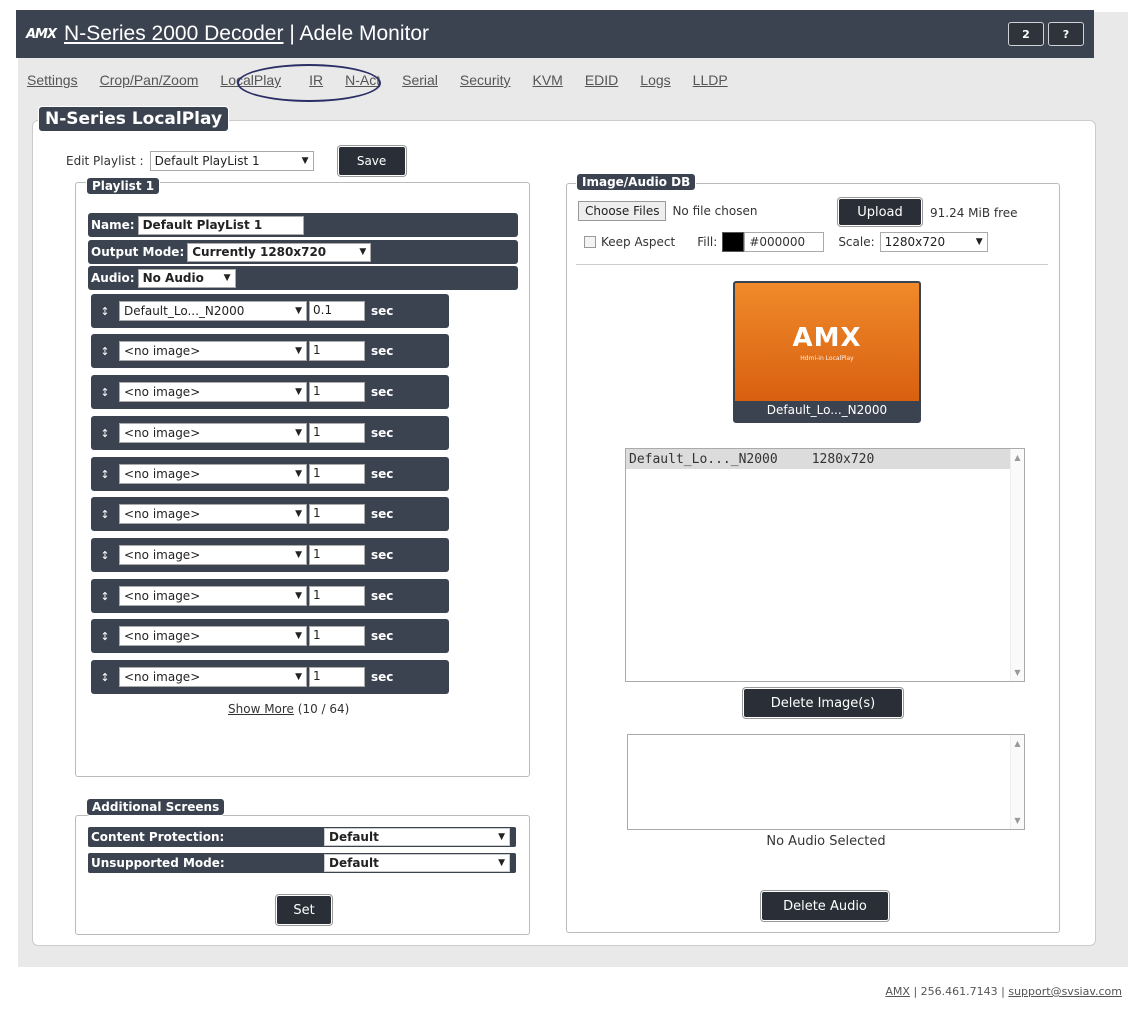 This screenshot has height=1009, width=1142. Describe the element at coordinates (1026, 34) in the screenshot. I see `user-button: 2` at that location.